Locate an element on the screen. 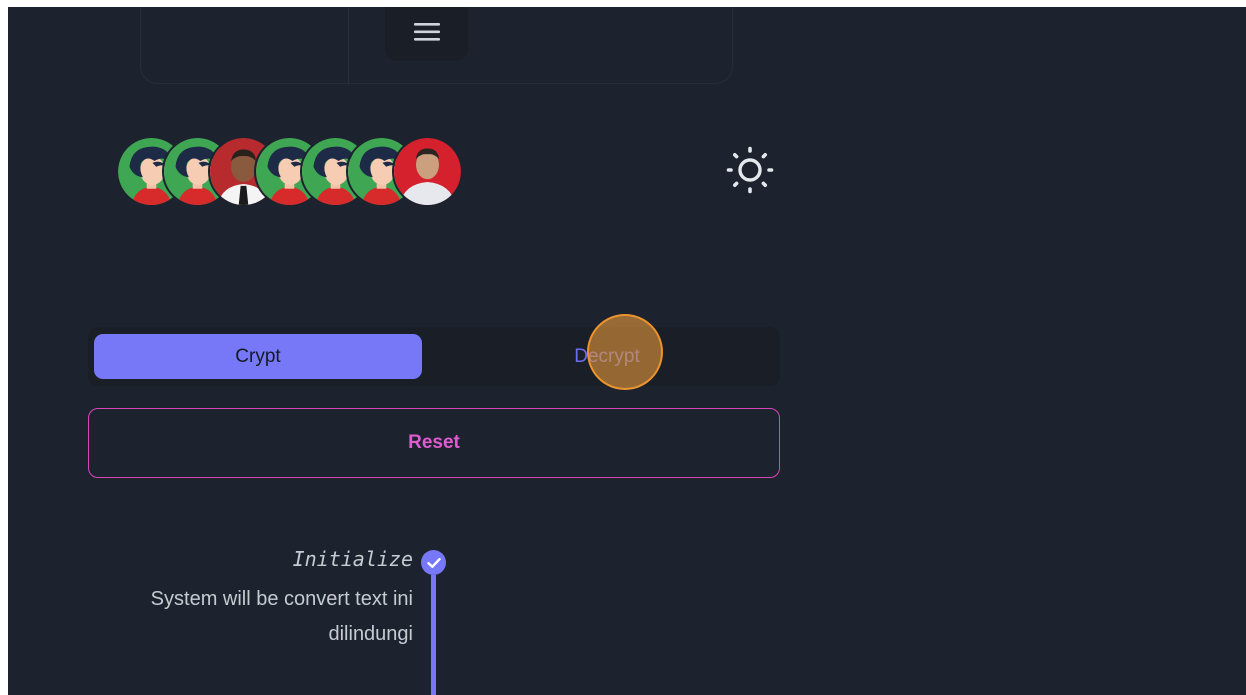 The image size is (1246, 695). crypt-mode-tabs: Crypt Decrypt is located at coordinates (434, 356).